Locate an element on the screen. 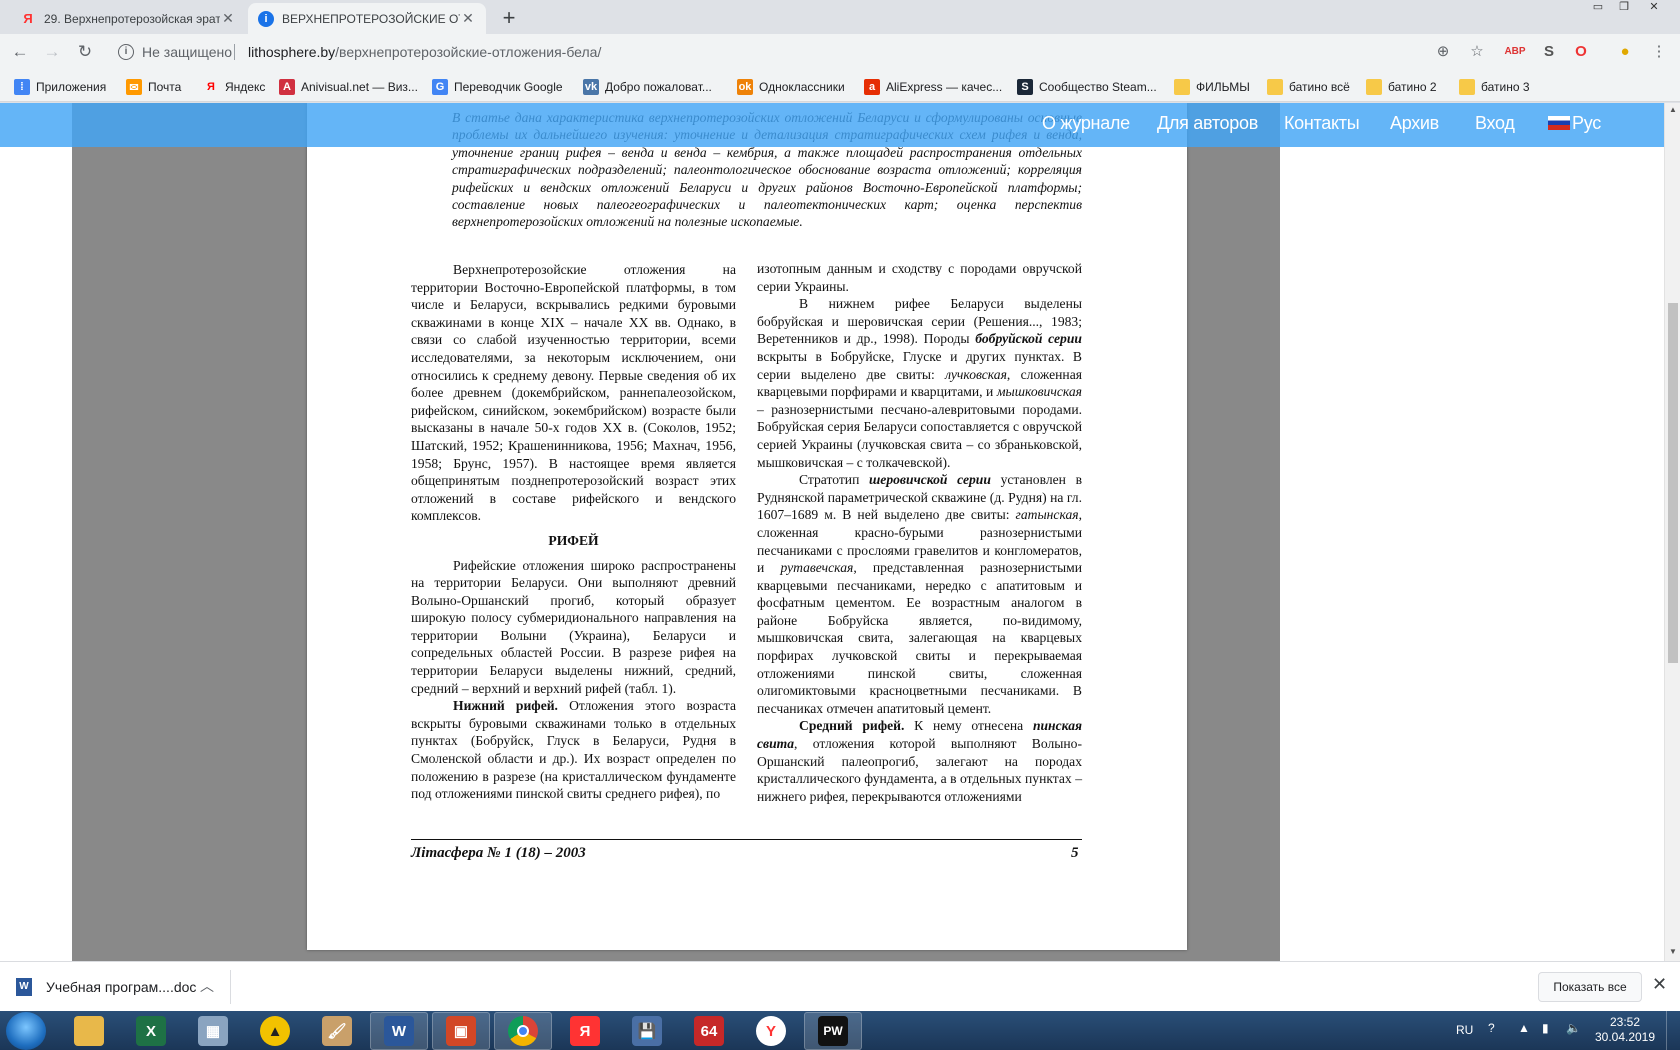 Image resolution: width=1680 pixels, height=1050 pixels. chrome-icon is located at coordinates (523, 1031).